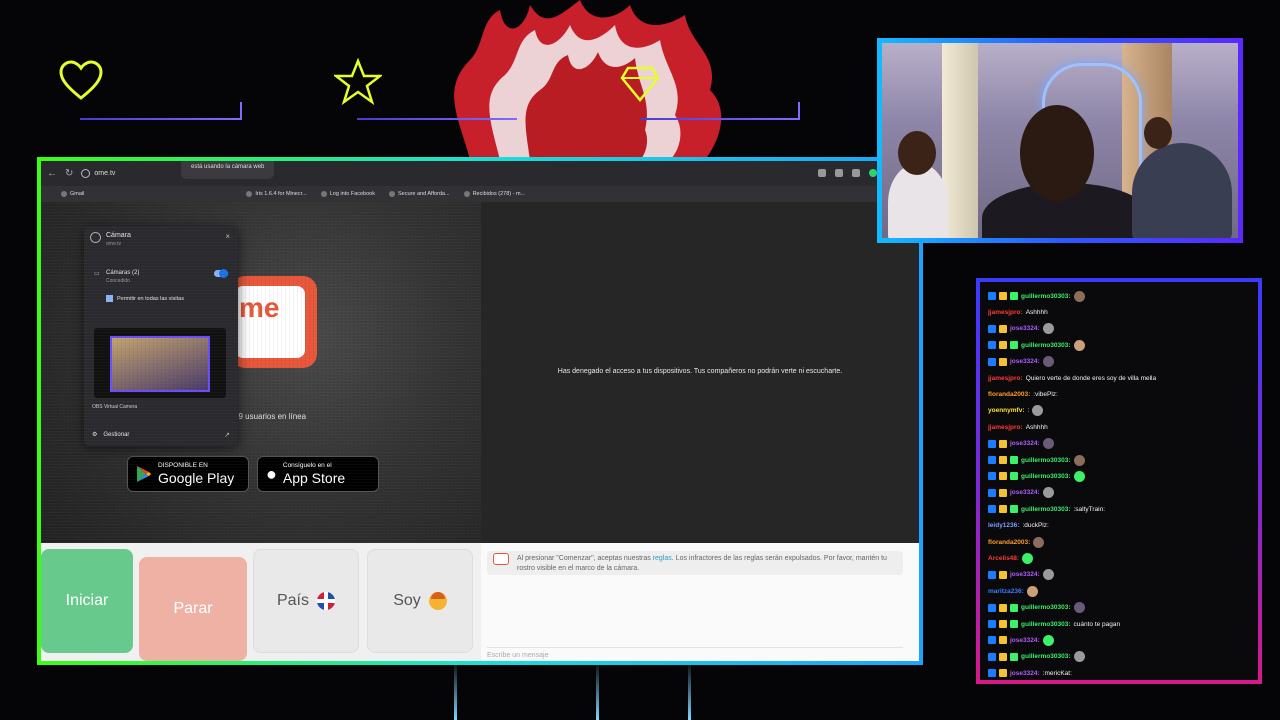 The image size is (1280, 720). What do you see at coordinates (822, 173) in the screenshot?
I see `camera-indicator-icon` at bounding box center [822, 173].